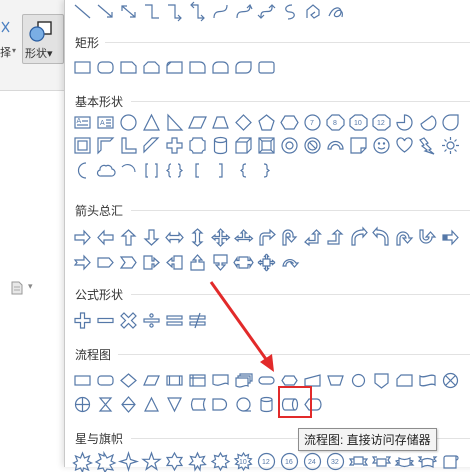 This screenshot has width=470, height=472. I want to click on shape-fc-document-icon, so click(220, 380).